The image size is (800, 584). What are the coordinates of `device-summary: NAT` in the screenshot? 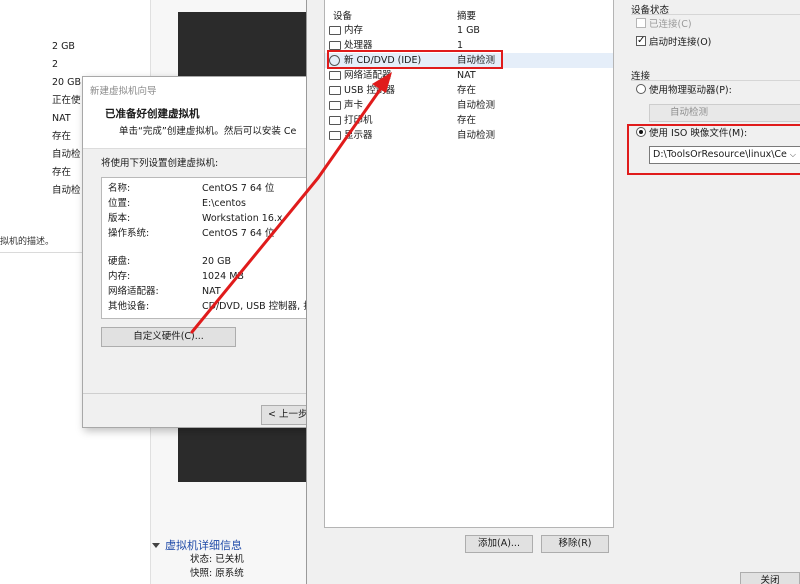 It's located at (466, 75).